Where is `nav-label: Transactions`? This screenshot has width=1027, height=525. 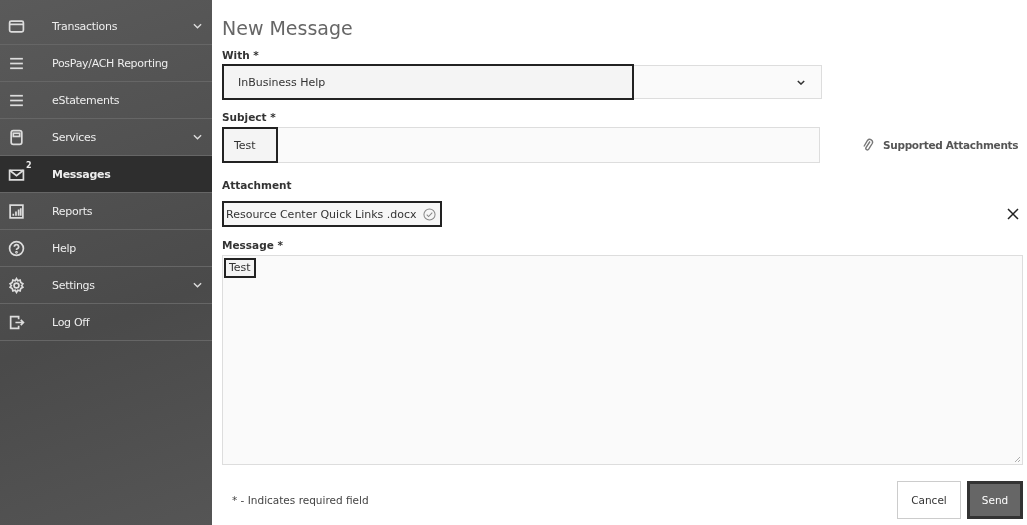 nav-label: Transactions is located at coordinates (85, 26).